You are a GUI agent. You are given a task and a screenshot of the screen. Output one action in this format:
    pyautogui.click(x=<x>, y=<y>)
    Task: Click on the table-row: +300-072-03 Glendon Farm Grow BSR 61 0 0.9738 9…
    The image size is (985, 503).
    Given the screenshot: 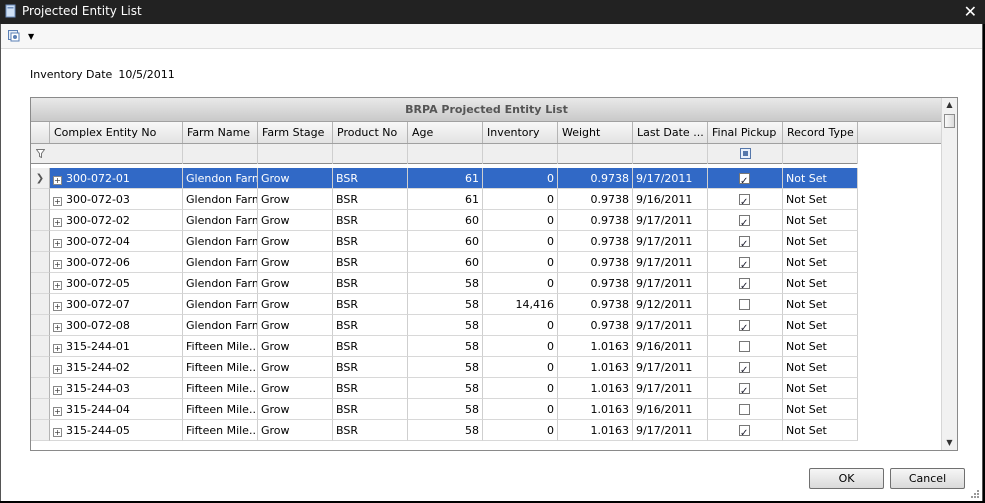 What is the action you would take?
    pyautogui.click(x=444, y=199)
    